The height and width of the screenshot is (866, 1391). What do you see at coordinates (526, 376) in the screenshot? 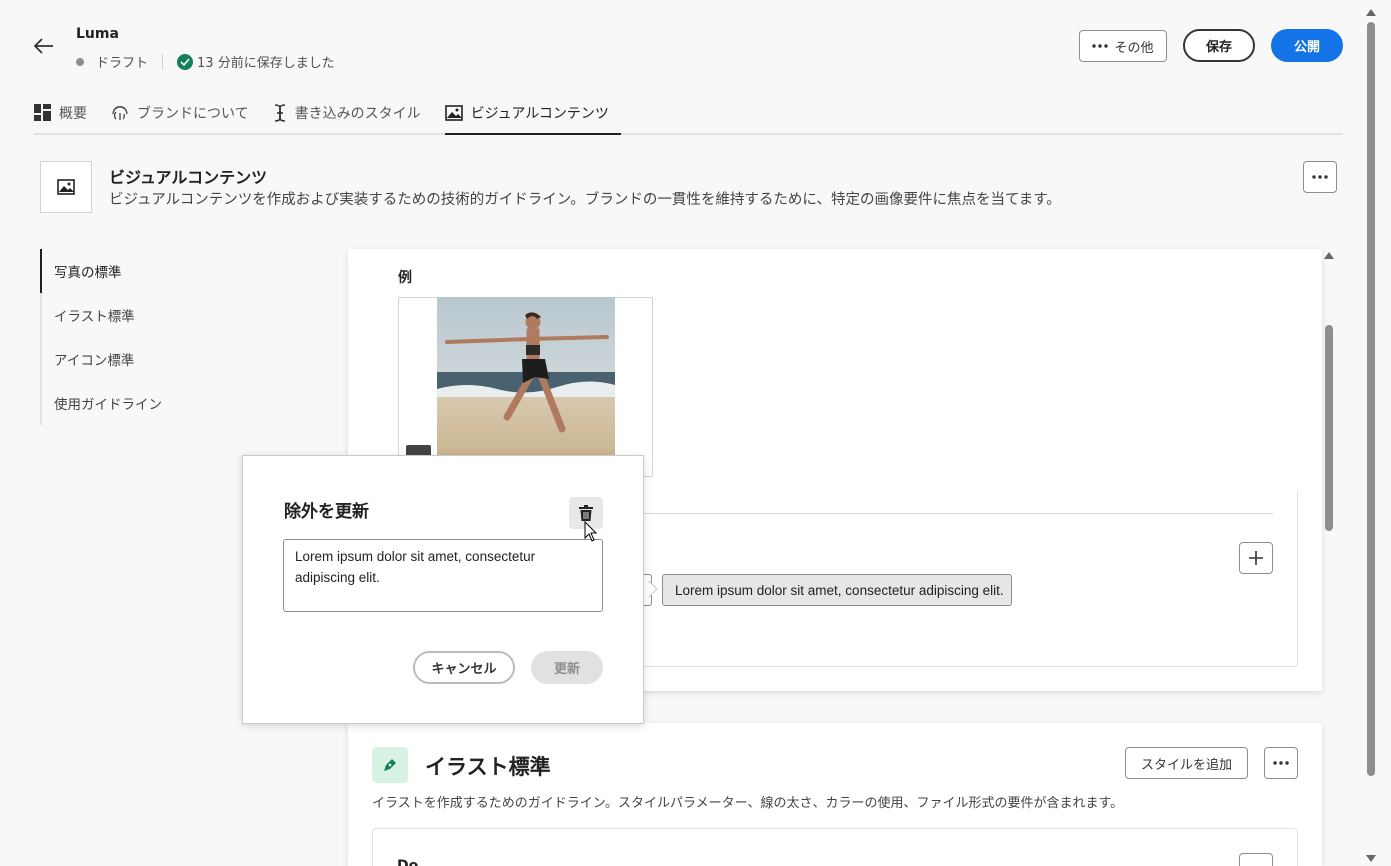
I see `example-photo` at bounding box center [526, 376].